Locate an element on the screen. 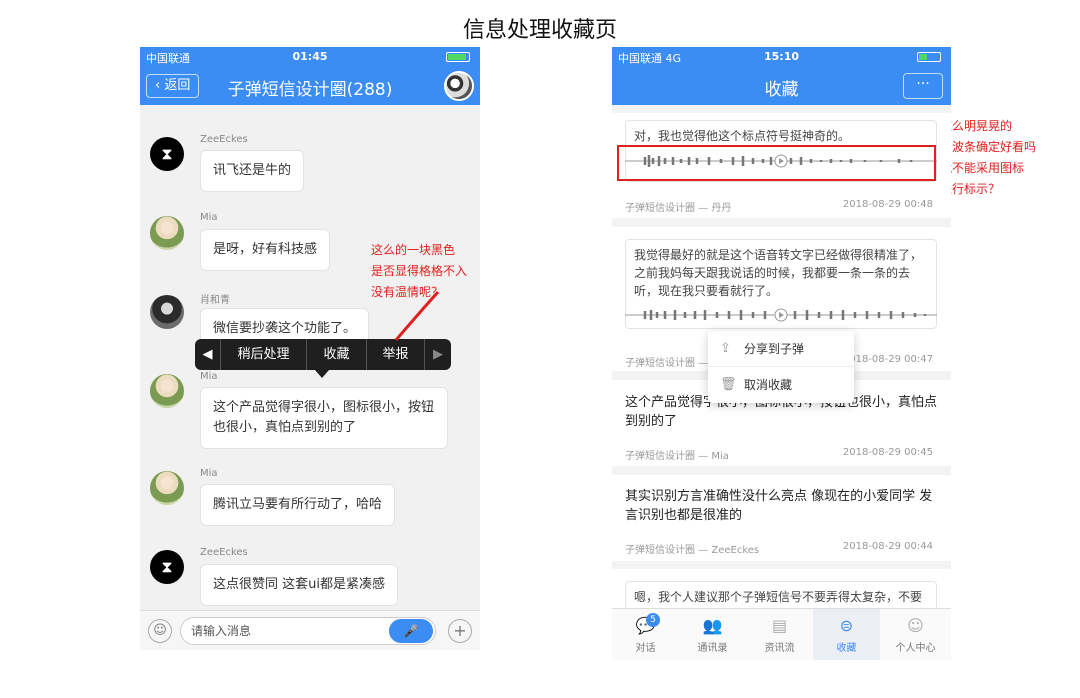  smiley-icon: ☺ is located at coordinates (160, 630).